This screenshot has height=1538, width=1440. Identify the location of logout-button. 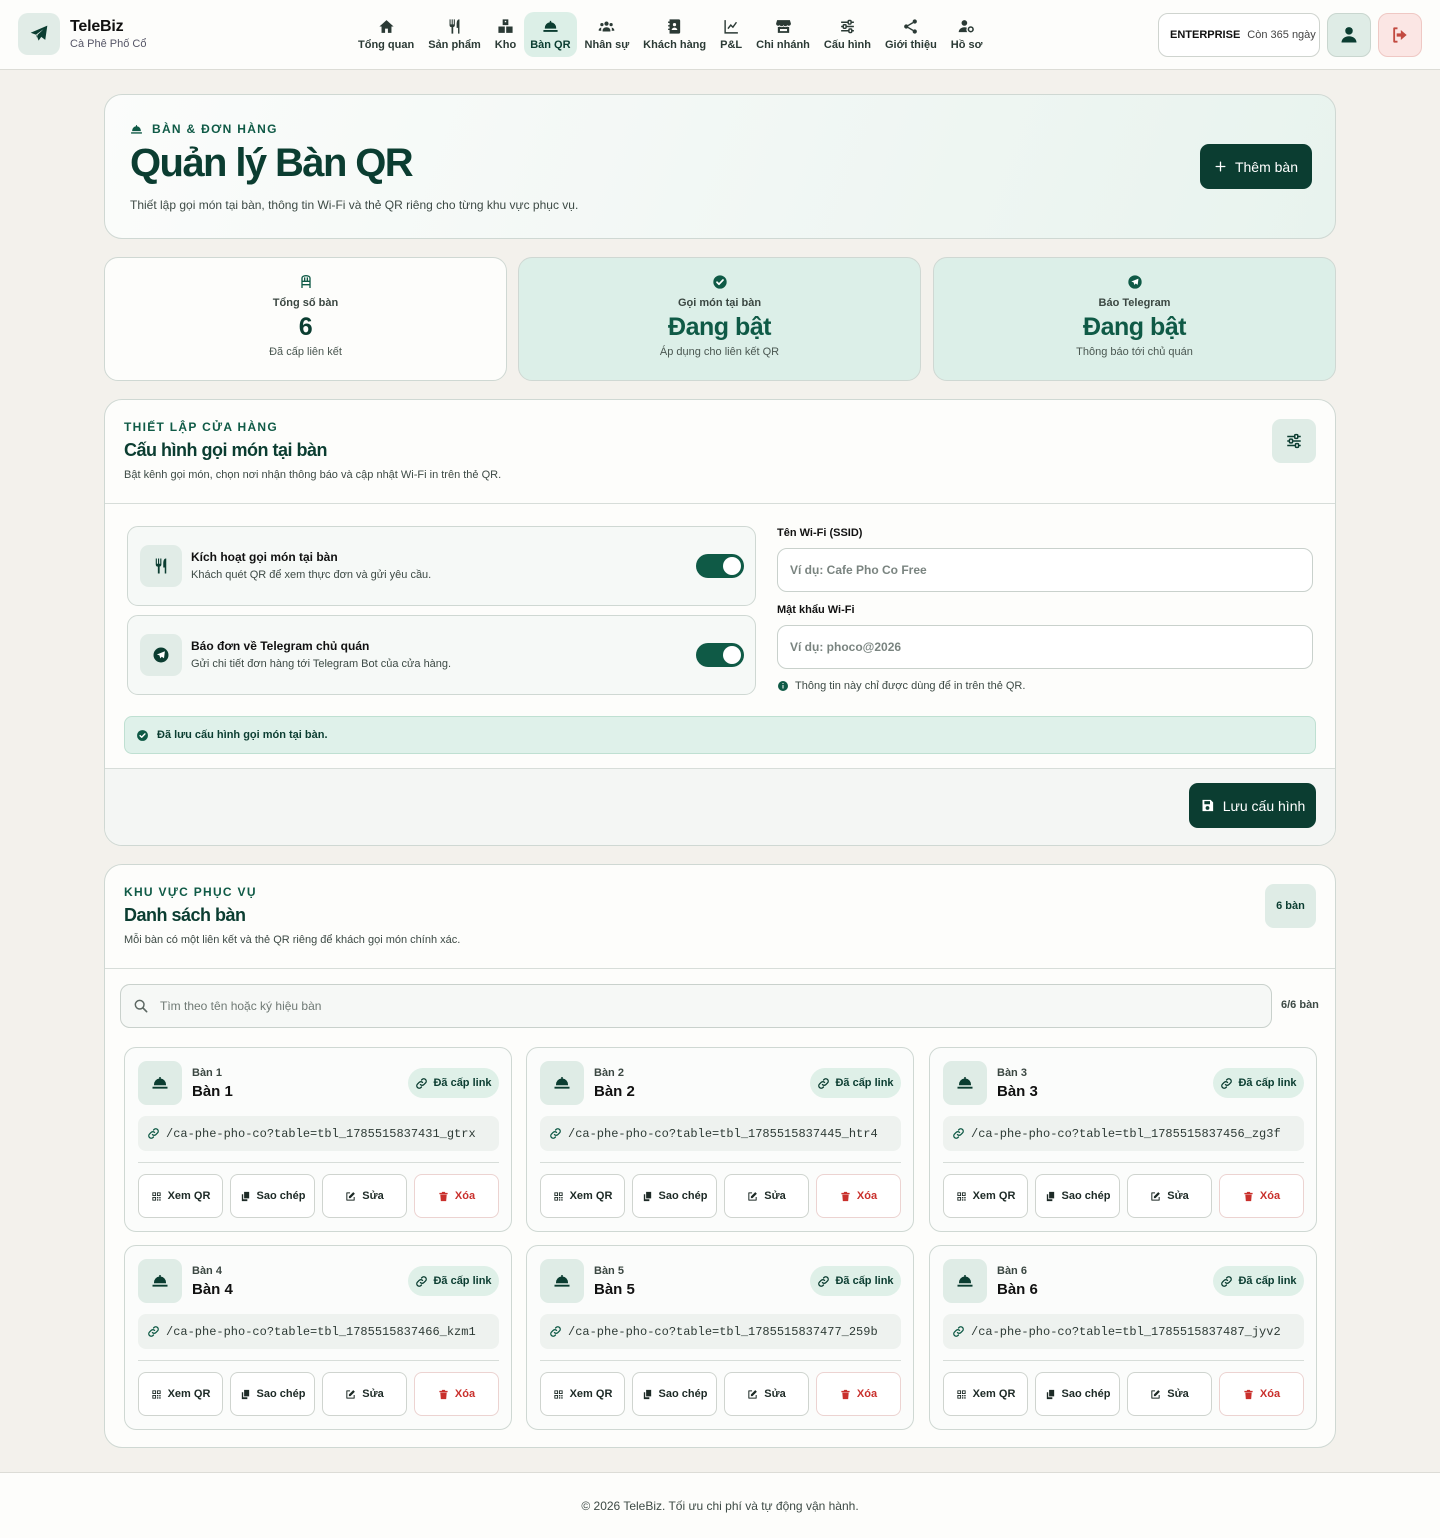
(1400, 35).